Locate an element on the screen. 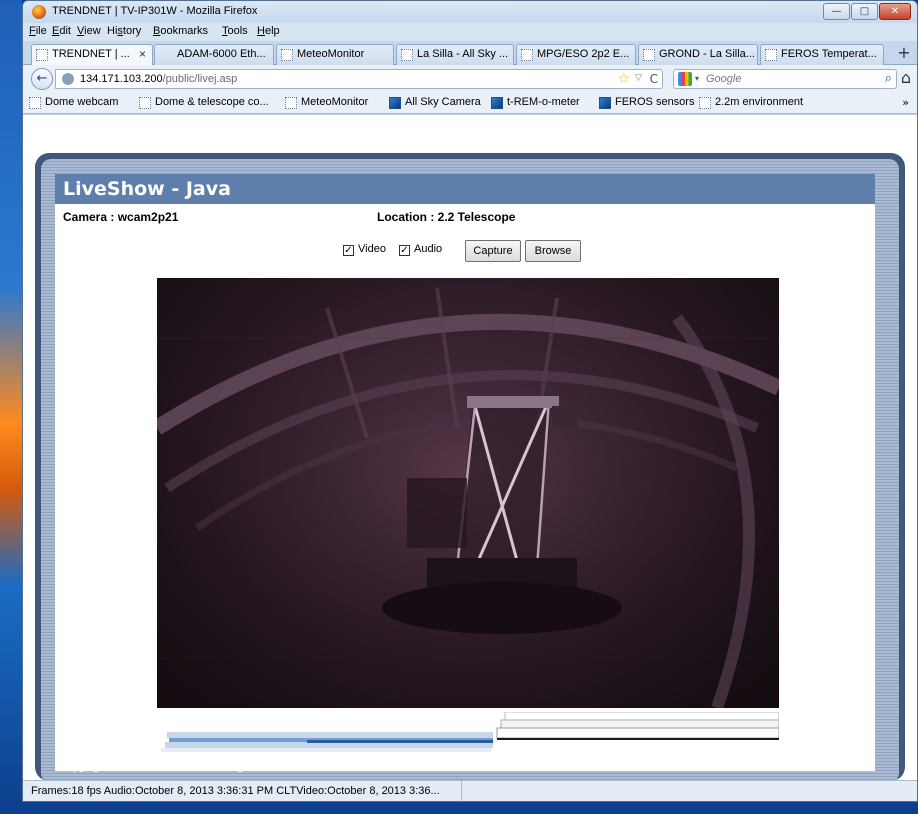  tab-trendnet: TRENDNET | ... × is located at coordinates (92, 55).